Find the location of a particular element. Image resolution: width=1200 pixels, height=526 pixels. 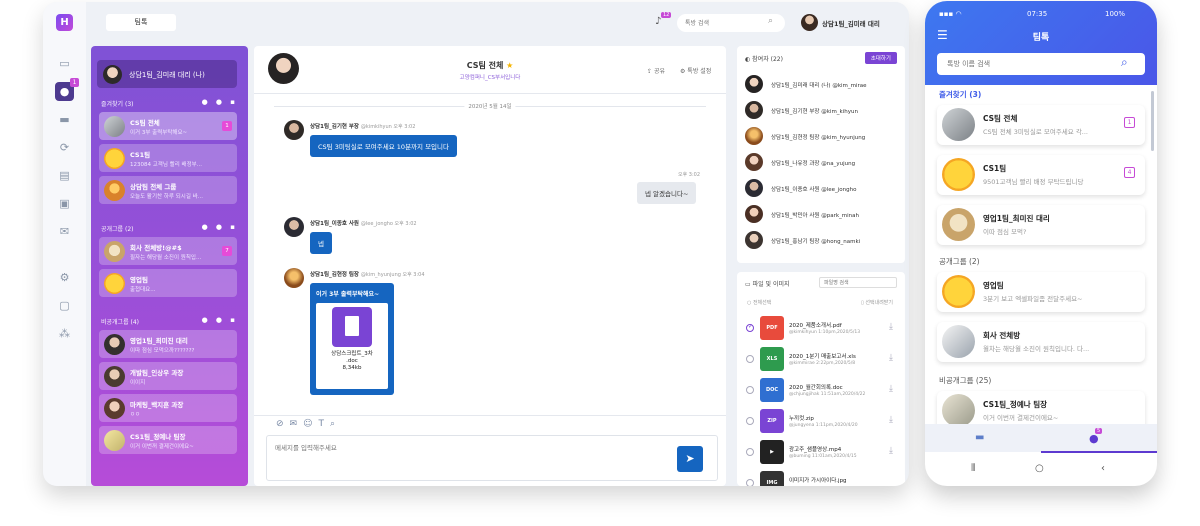

org-chart-icon: ⁂ is located at coordinates (64, 333).